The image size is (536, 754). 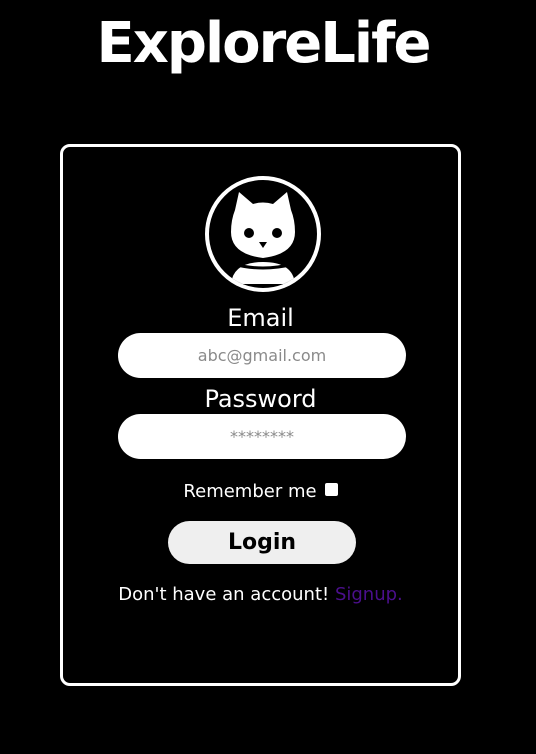 What do you see at coordinates (263, 238) in the screenshot?
I see `cat-avatar-svg` at bounding box center [263, 238].